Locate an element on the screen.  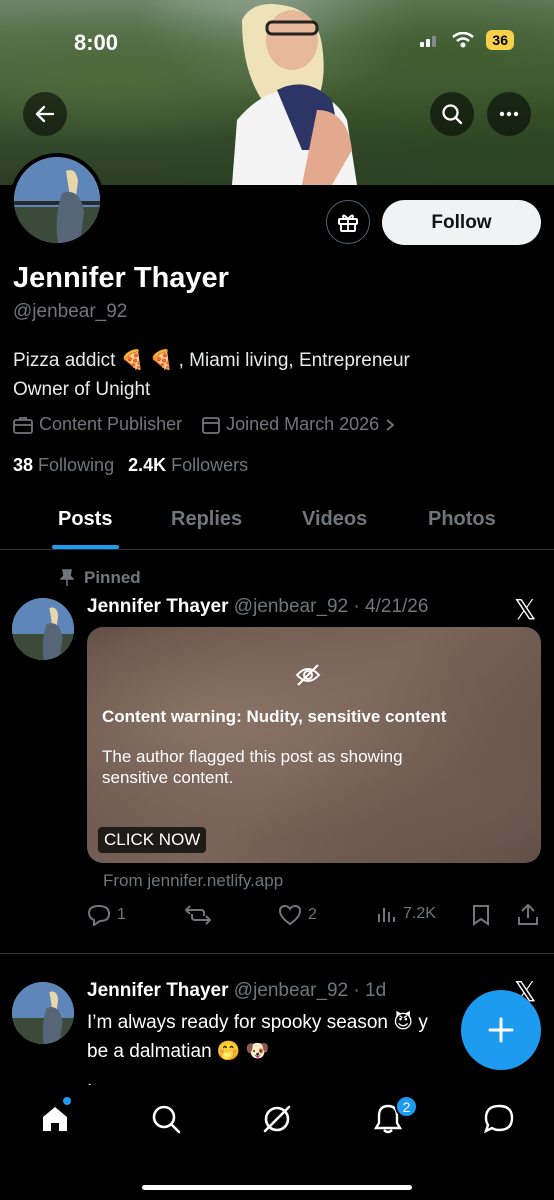
profile-category: Content Publisher is located at coordinates (97, 424).